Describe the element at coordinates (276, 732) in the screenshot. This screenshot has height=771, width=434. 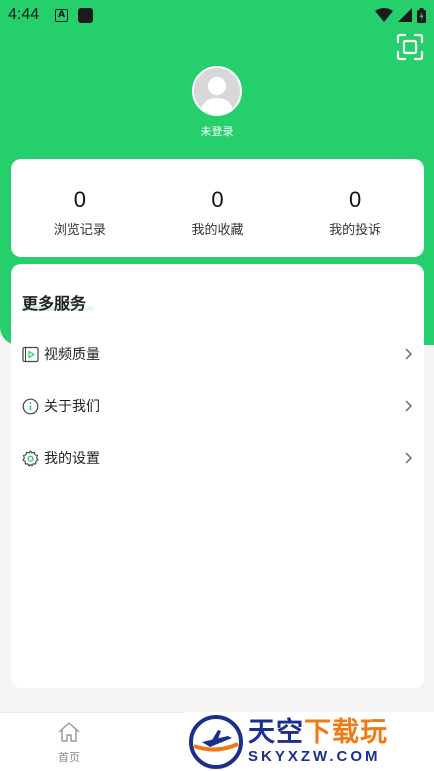
I see `watermark-title-part1: 天空` at that location.